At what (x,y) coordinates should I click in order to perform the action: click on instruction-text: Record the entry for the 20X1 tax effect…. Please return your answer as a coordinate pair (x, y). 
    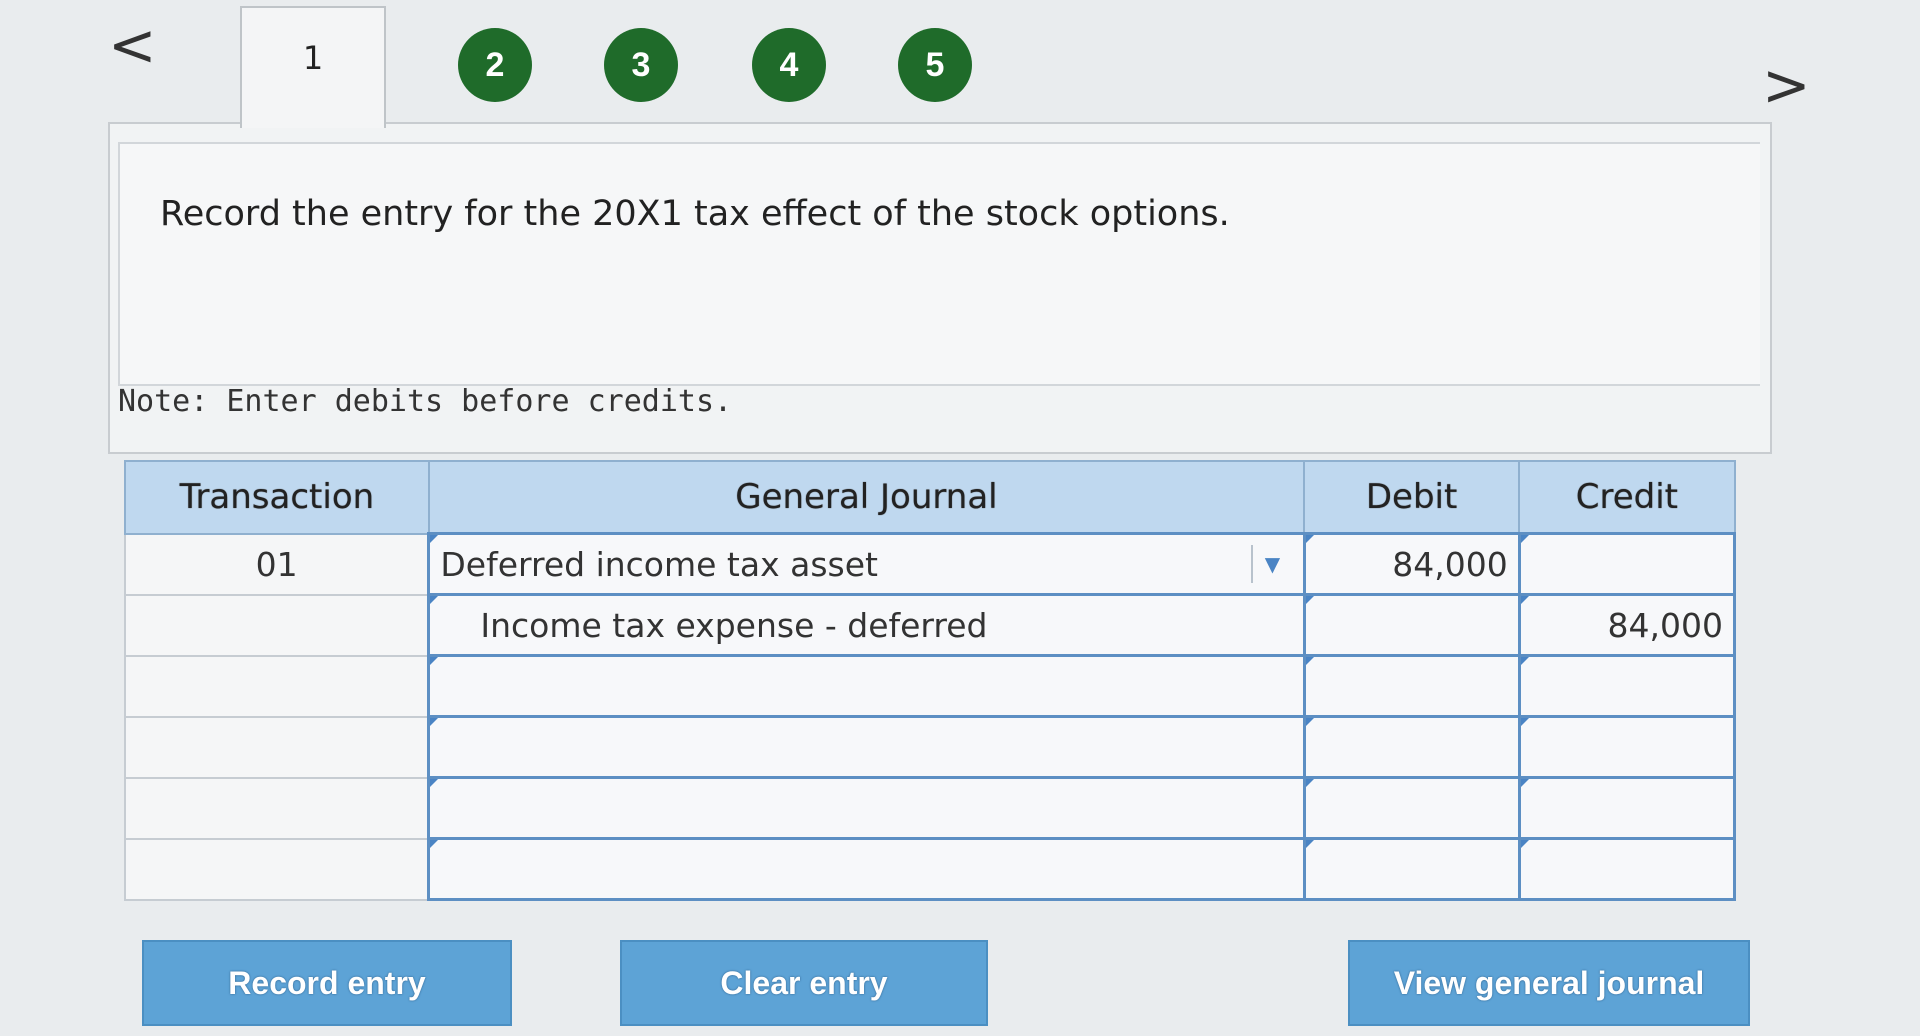
    Looking at the image, I should click on (695, 214).